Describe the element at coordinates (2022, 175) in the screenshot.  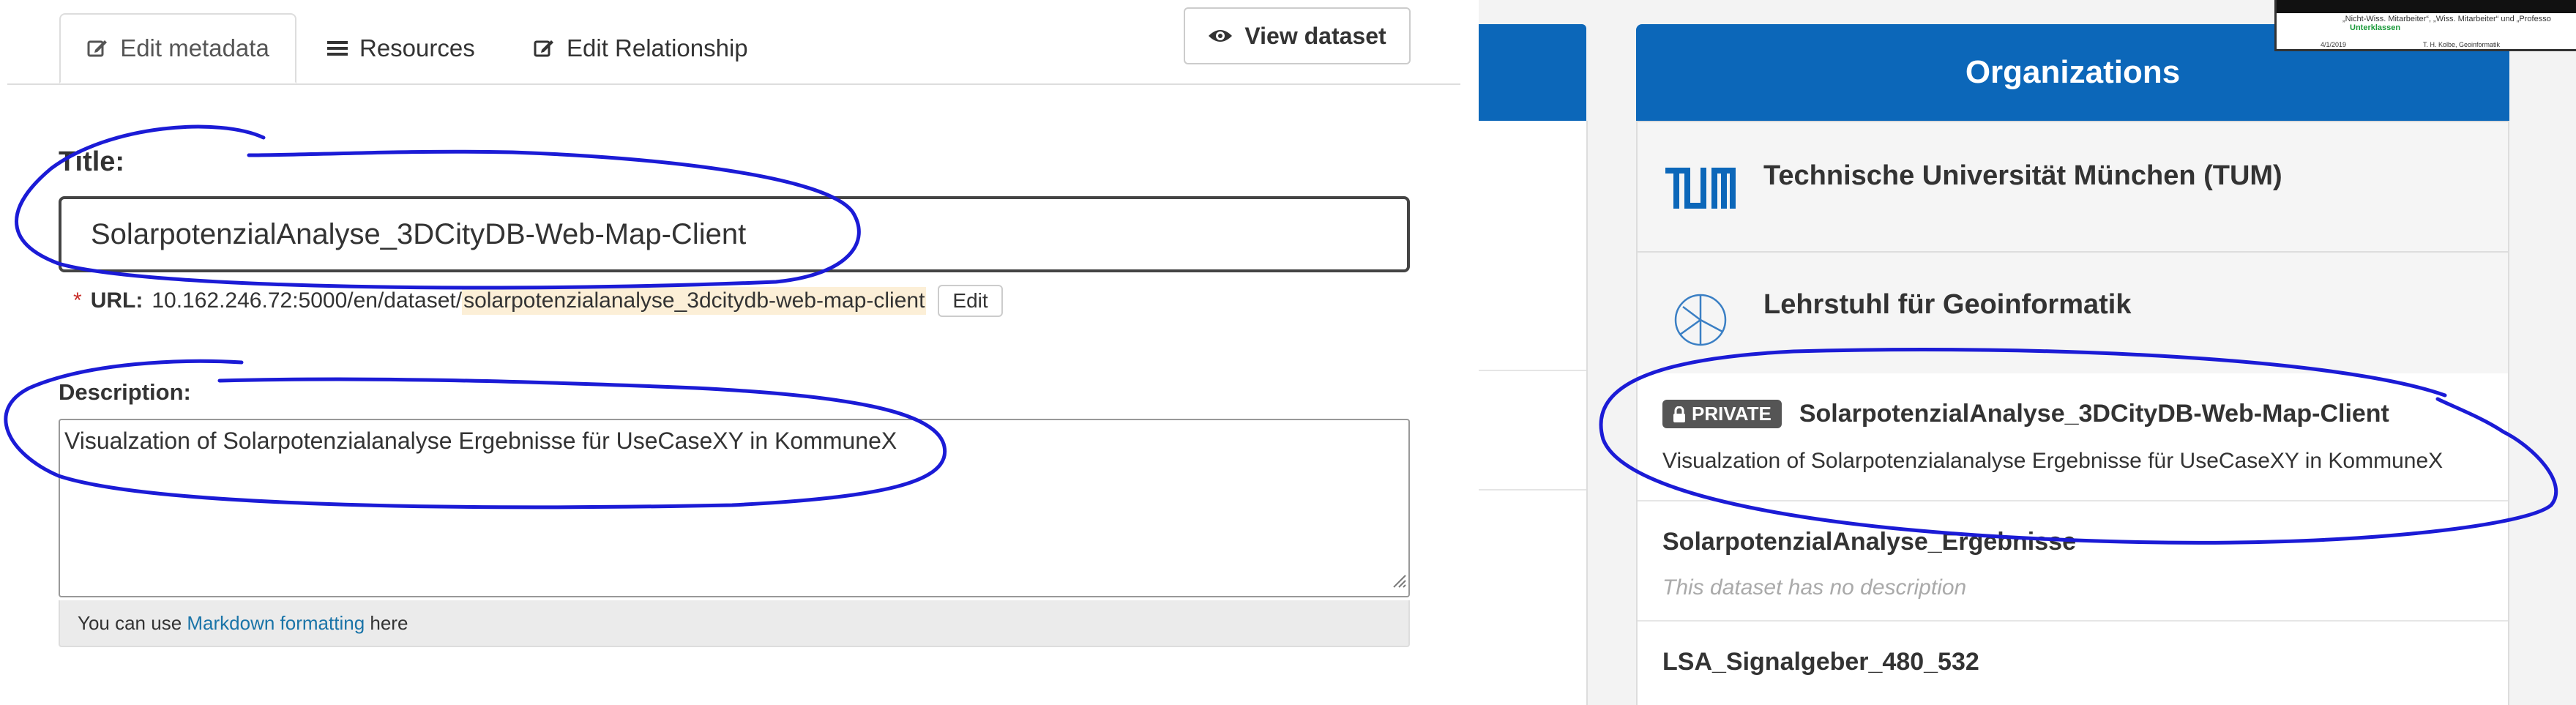
I see `organization-name: Technische Universität München (TUM)` at that location.